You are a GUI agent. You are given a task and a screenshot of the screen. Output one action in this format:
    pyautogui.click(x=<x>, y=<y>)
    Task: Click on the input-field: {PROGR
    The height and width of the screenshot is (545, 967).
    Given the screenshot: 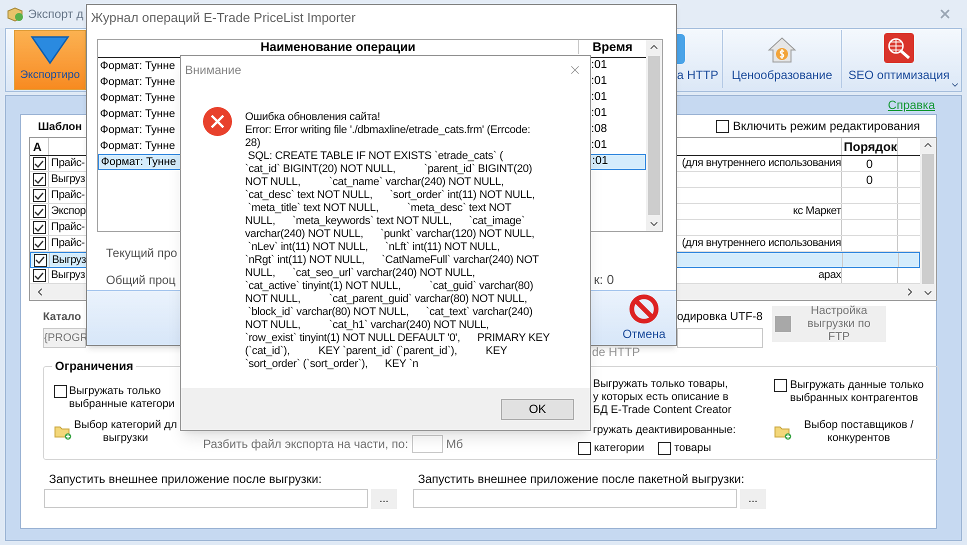 What is the action you would take?
    pyautogui.click(x=64, y=338)
    